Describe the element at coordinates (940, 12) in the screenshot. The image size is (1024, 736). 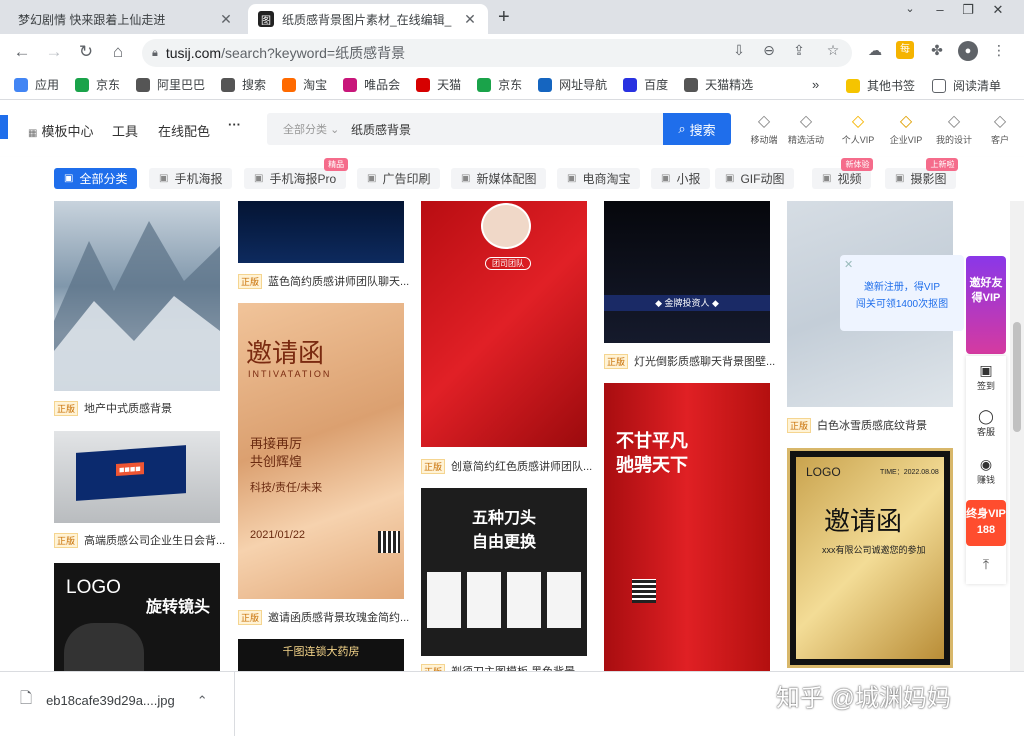
I see `minimize-icon: –` at that location.